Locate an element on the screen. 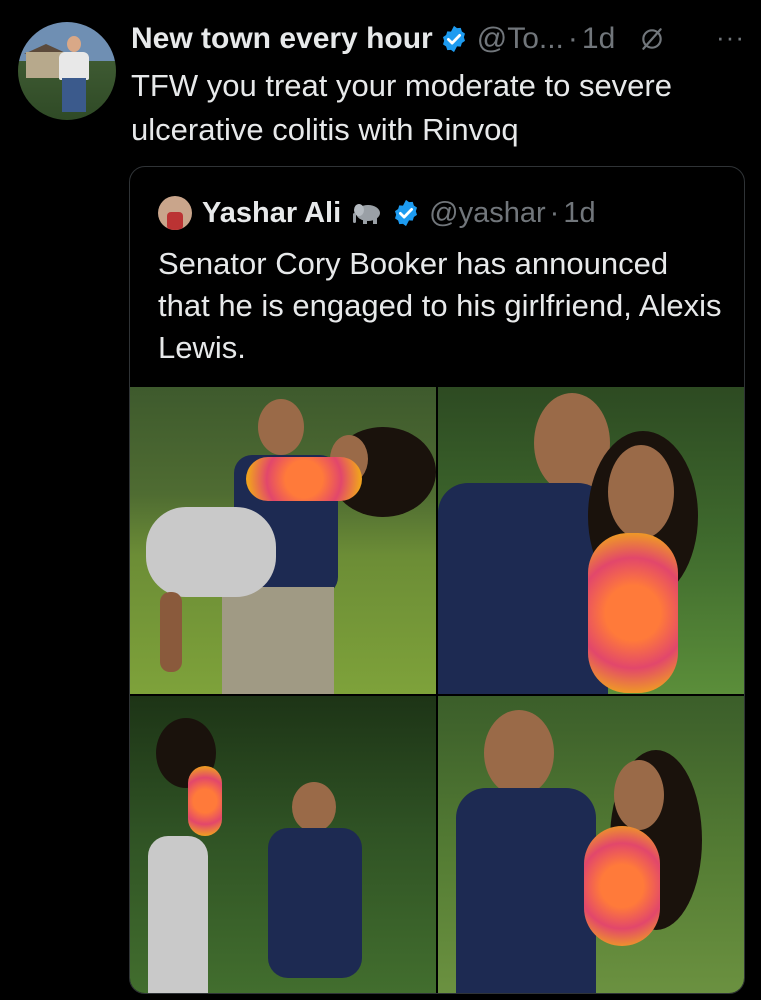 Image resolution: width=761 pixels, height=1000 pixels. quoted-author-name: Yashar Ali is located at coordinates (271, 213).